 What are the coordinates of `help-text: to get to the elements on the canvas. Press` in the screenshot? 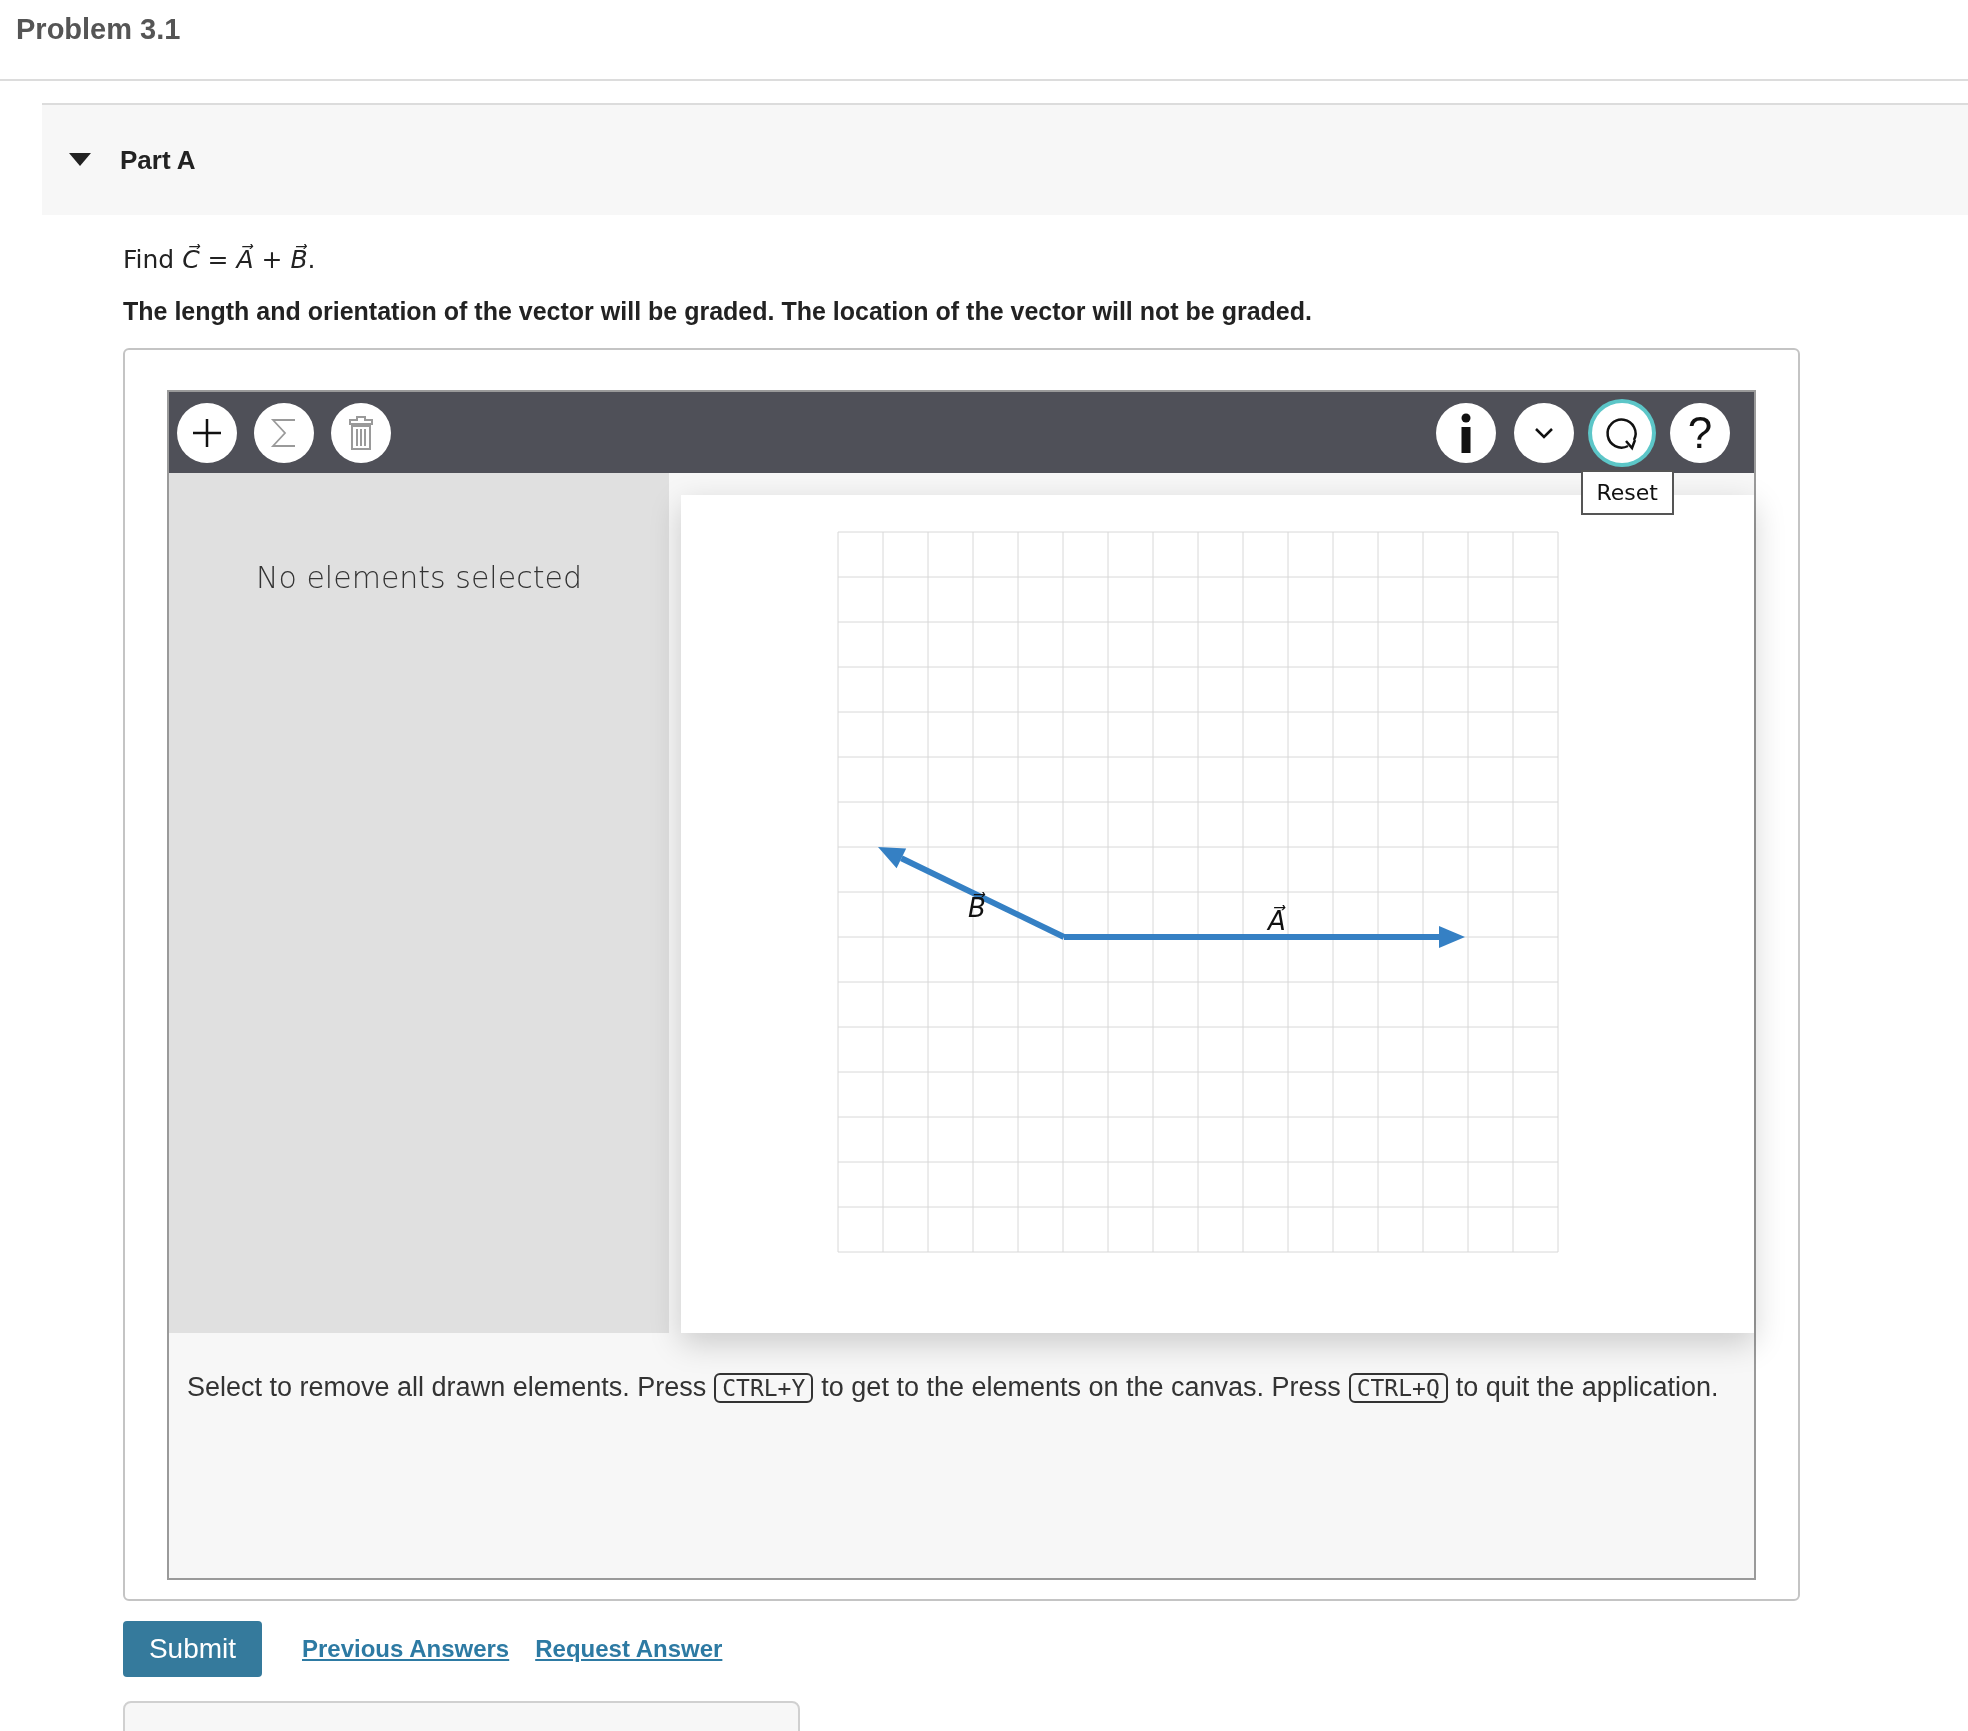 It's located at (1081, 1387).